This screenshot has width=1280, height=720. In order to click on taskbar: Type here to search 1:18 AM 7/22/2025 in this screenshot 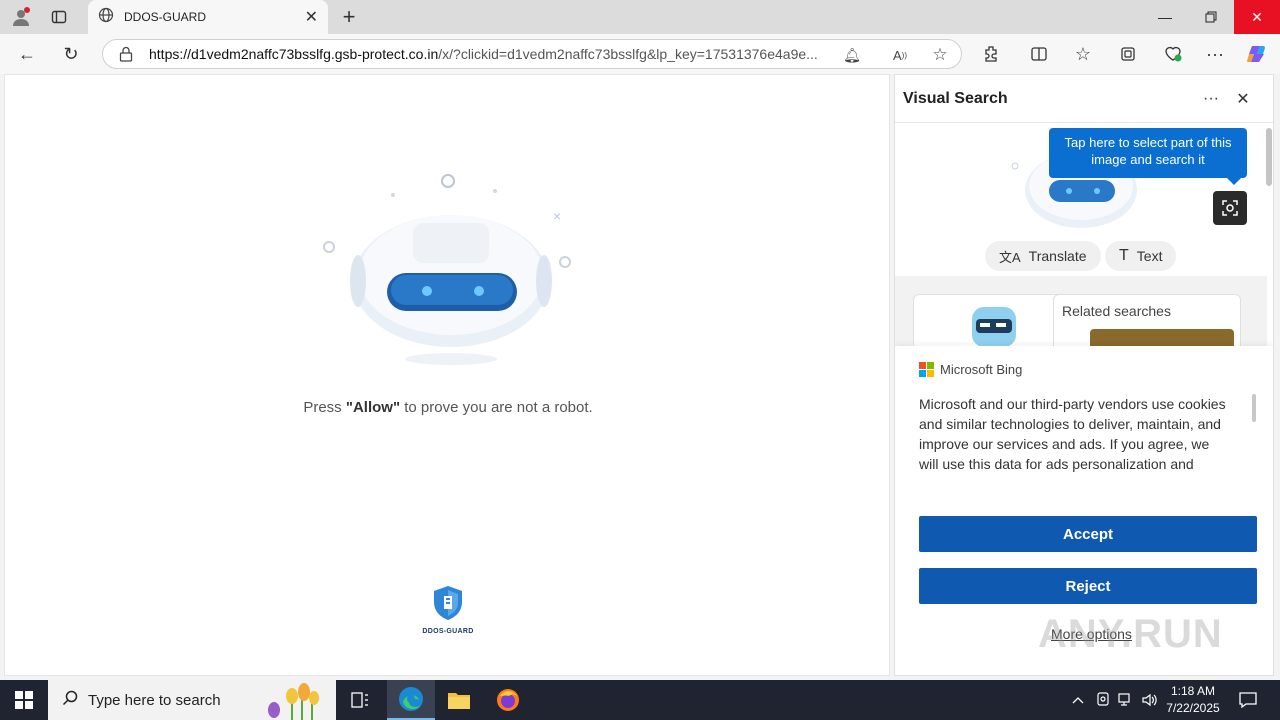, I will do `click(640, 700)`.